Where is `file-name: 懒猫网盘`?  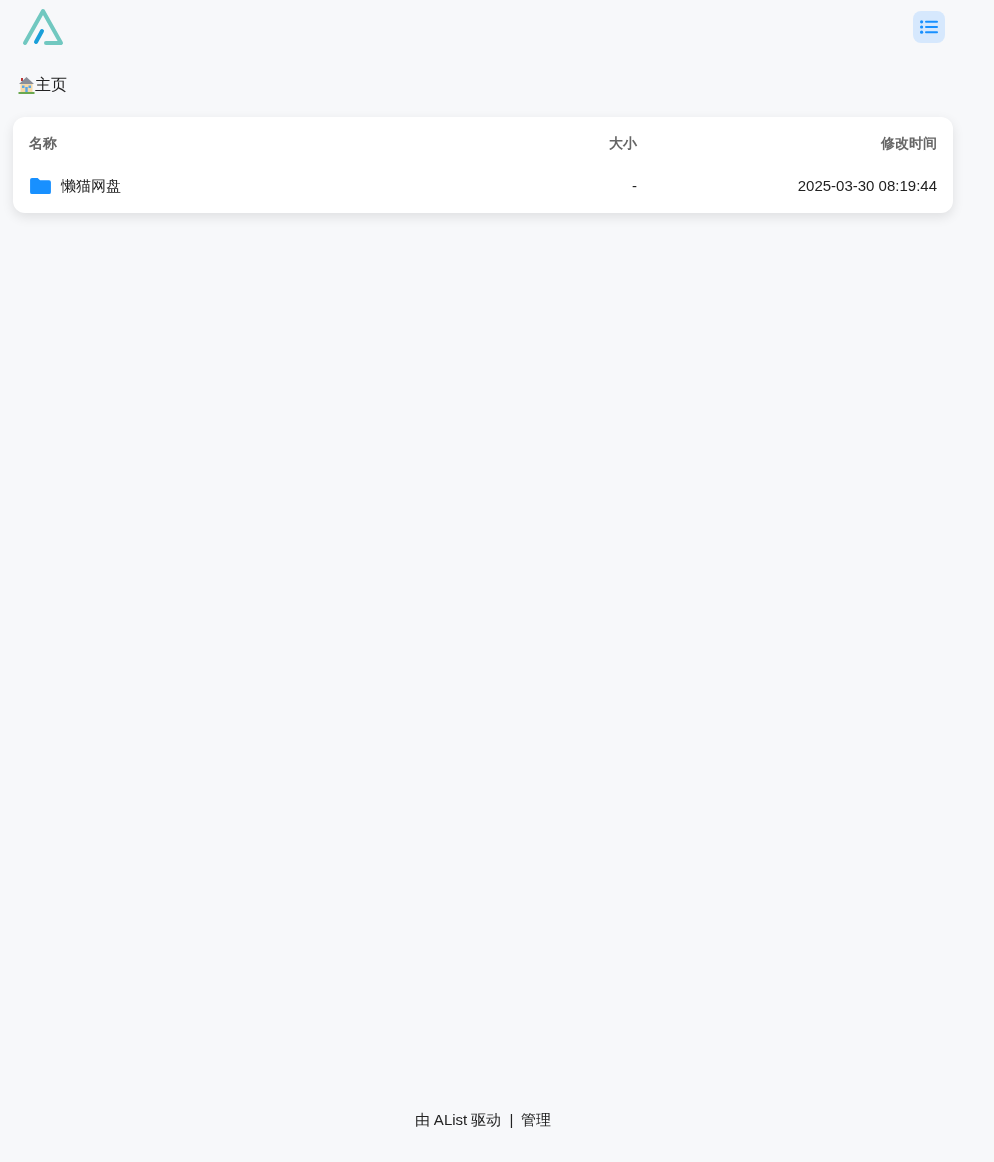
file-name: 懒猫网盘 is located at coordinates (91, 185).